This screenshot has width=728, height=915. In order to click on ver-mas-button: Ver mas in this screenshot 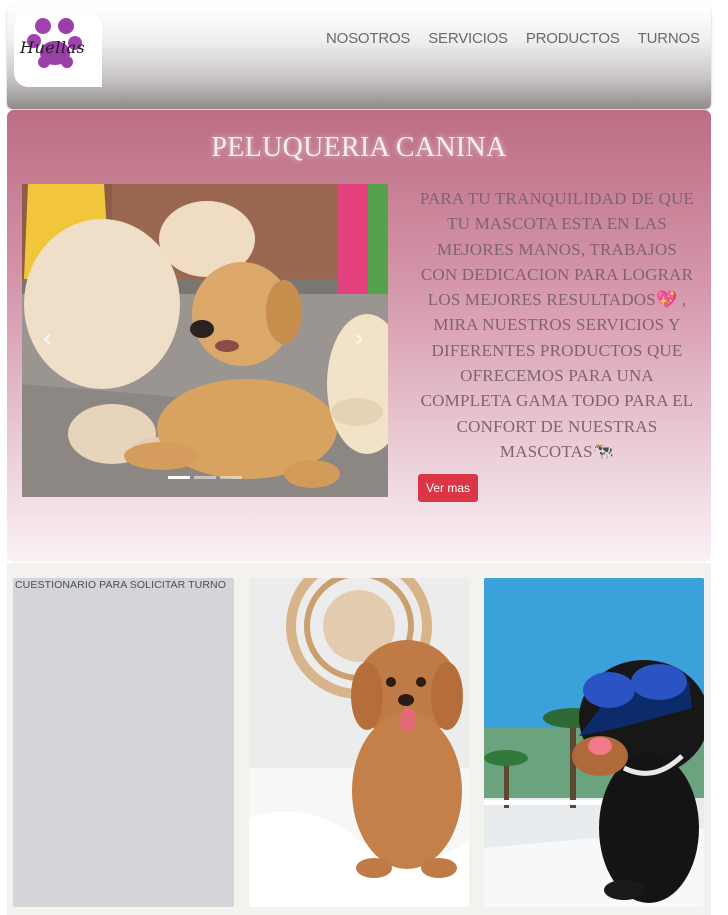, I will do `click(448, 488)`.